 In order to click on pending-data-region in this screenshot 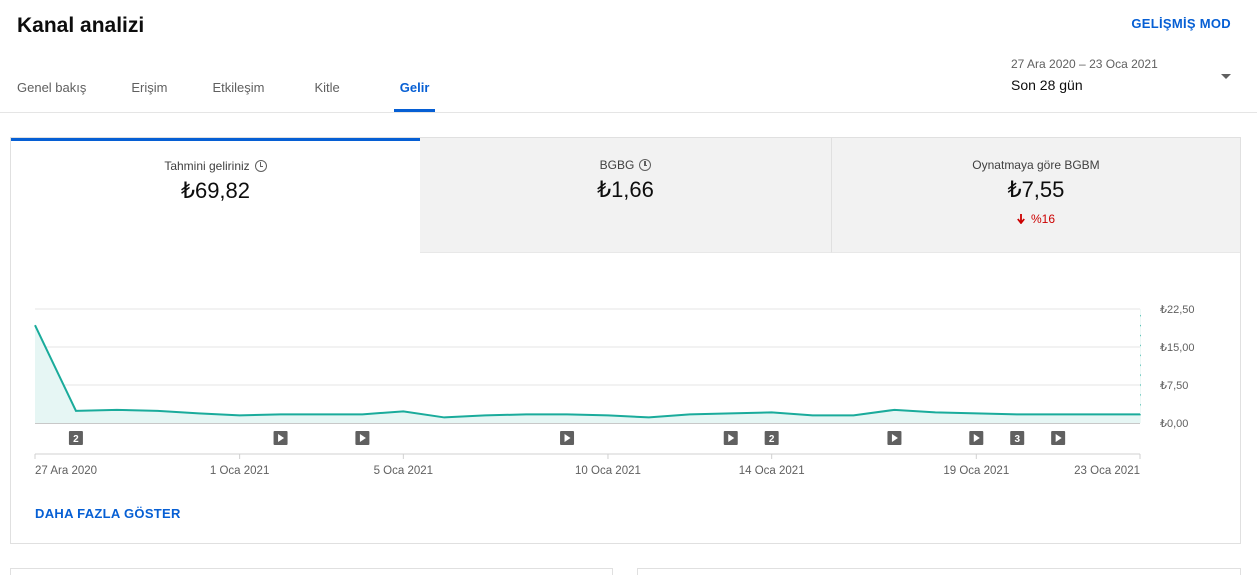, I will do `click(1140, 366)`.